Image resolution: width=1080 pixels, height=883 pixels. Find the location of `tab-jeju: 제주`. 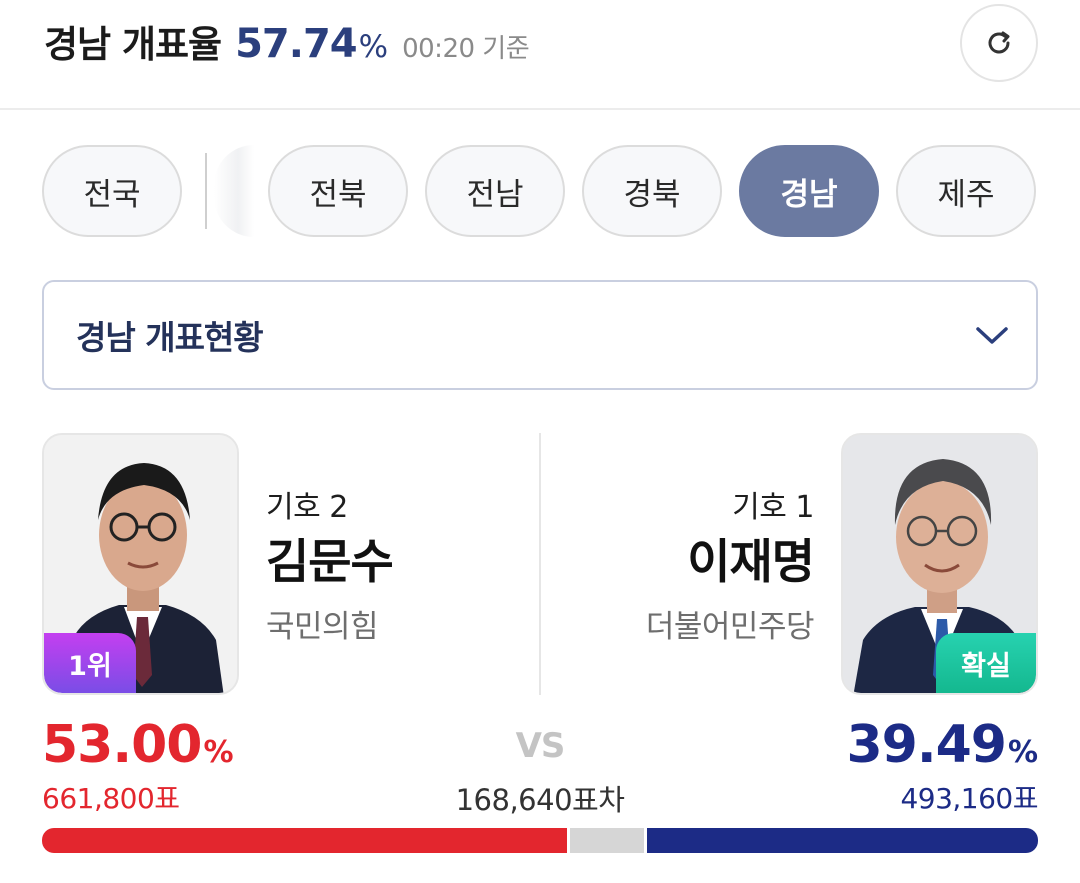

tab-jeju: 제주 is located at coordinates (966, 191).